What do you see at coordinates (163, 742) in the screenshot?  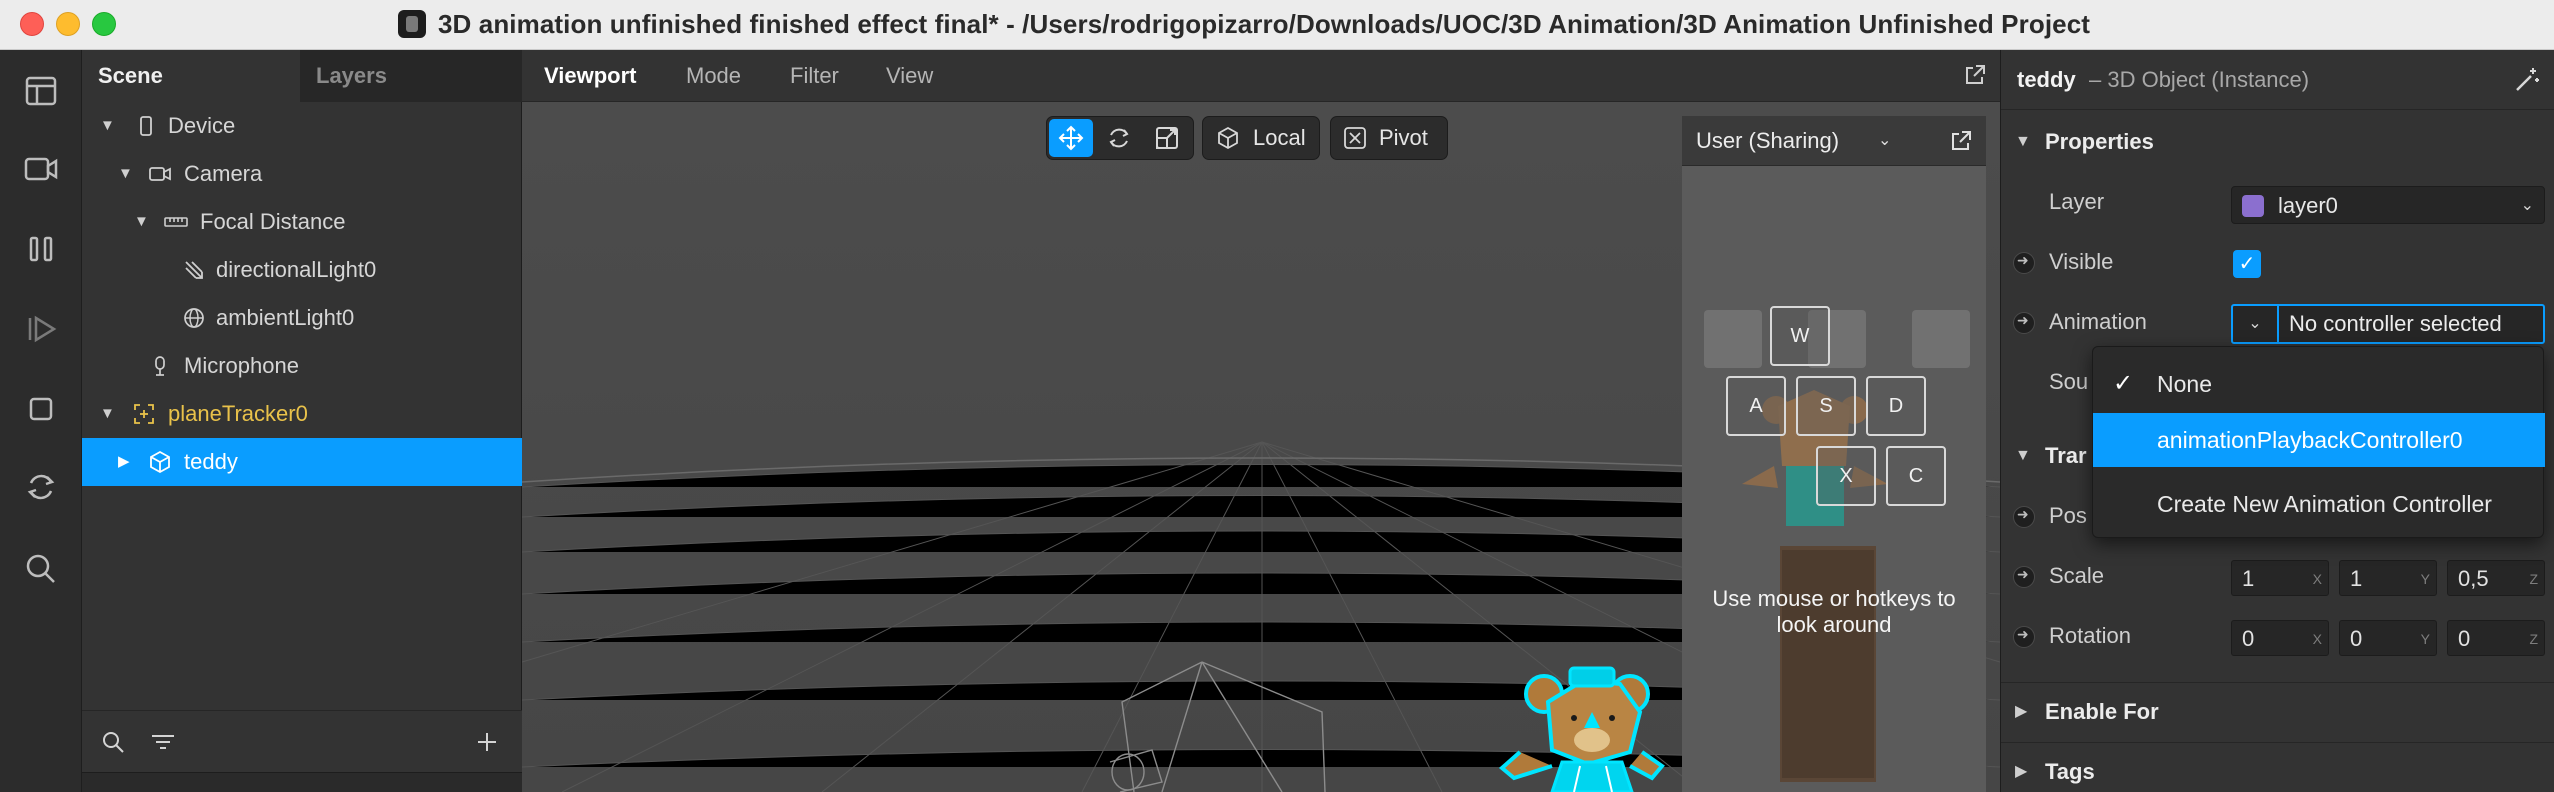 I see `filter-icon` at bounding box center [163, 742].